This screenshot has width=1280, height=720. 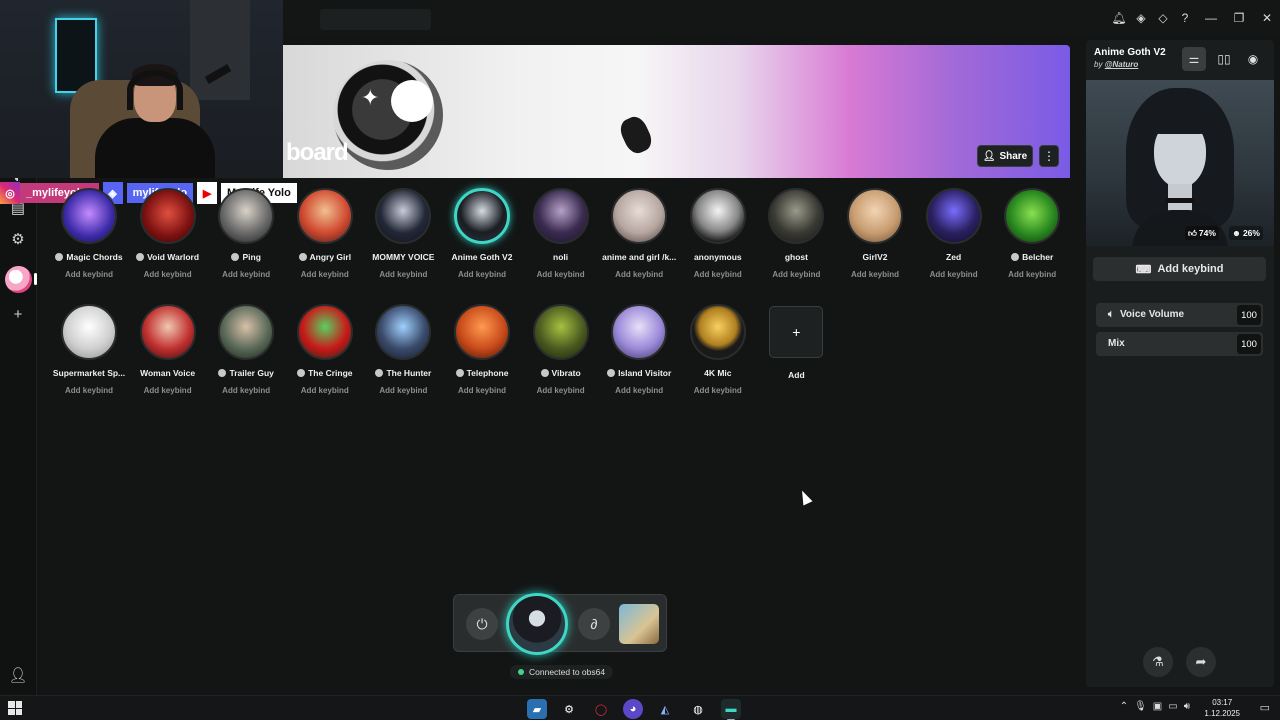 I want to click on voice-tile: Magic Chords Add keybind, so click(x=89, y=233).